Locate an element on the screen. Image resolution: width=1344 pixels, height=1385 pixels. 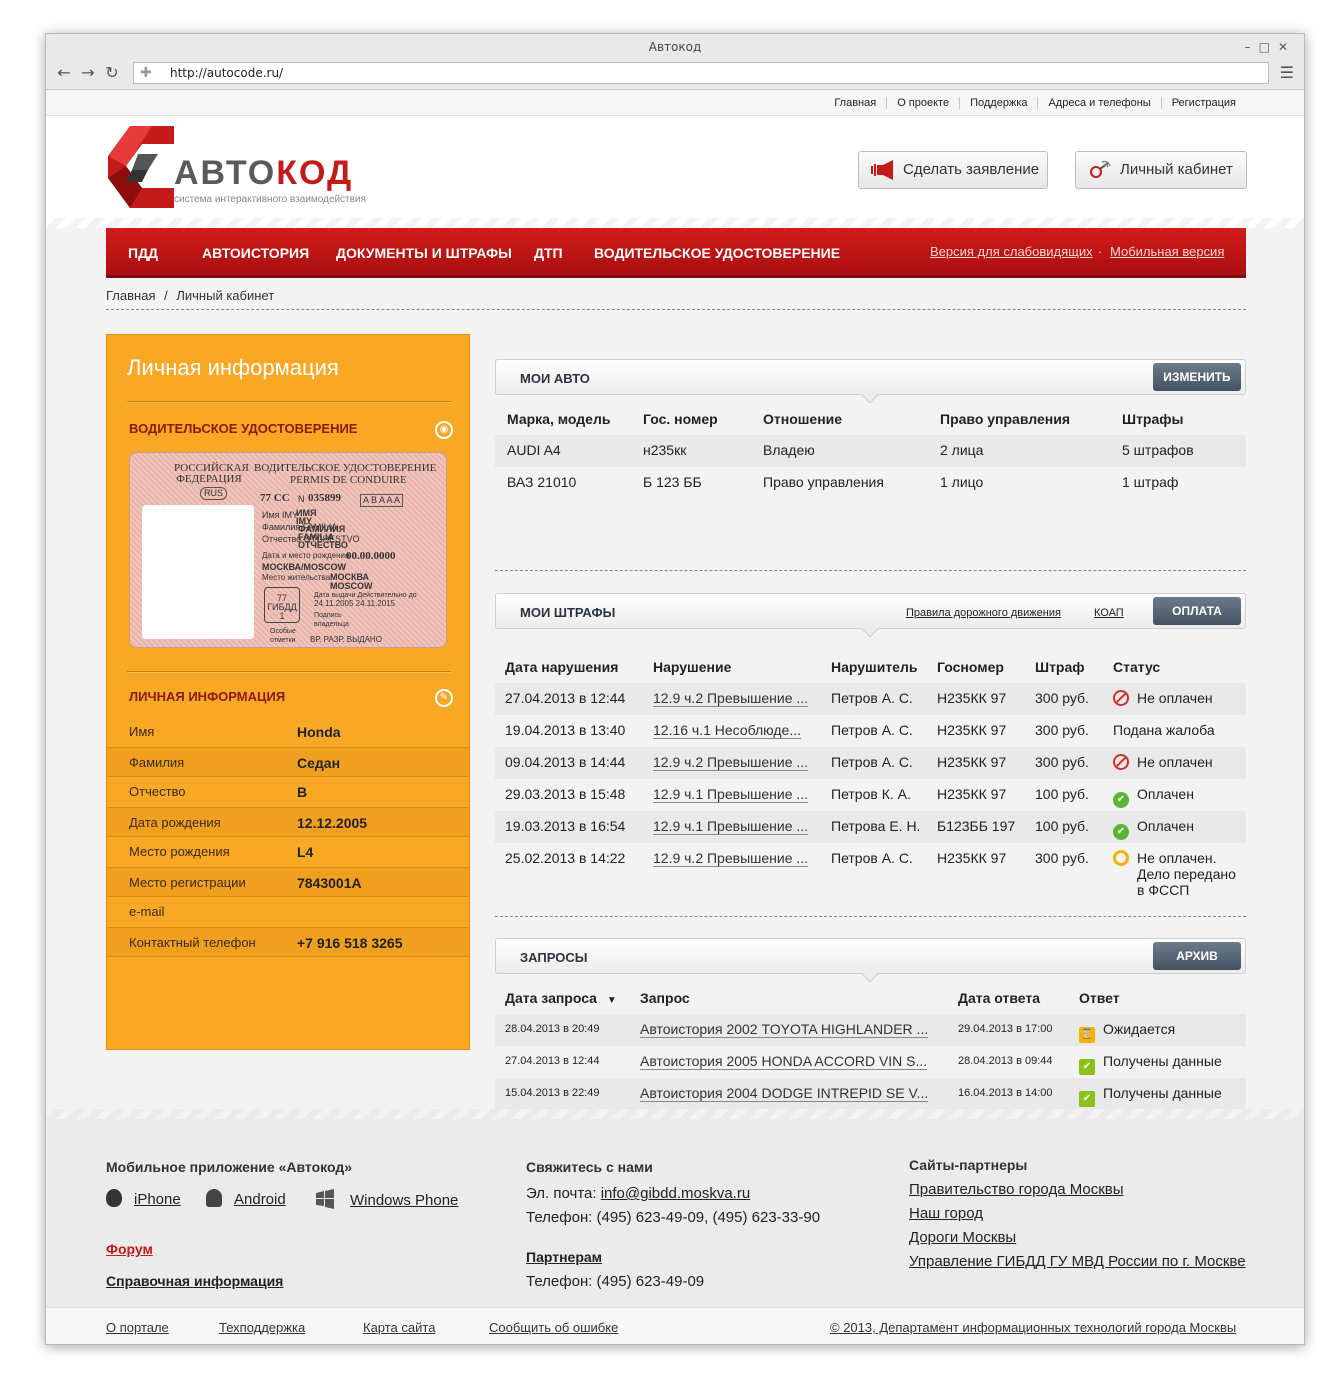
col-date: Дата нарушения is located at coordinates (562, 667).